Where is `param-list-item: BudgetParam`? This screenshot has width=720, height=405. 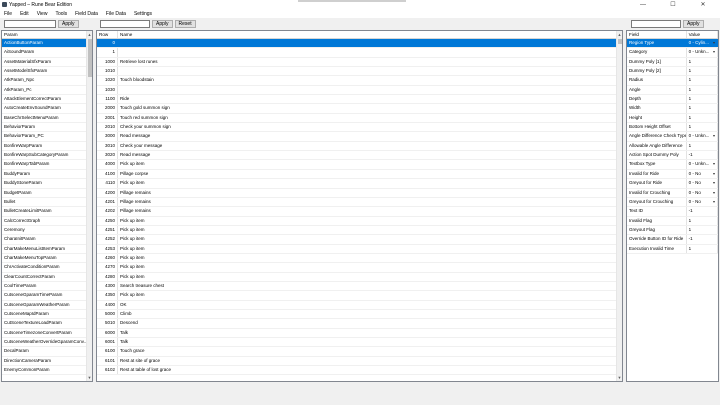 param-list-item: BudgetParam is located at coordinates (47, 193).